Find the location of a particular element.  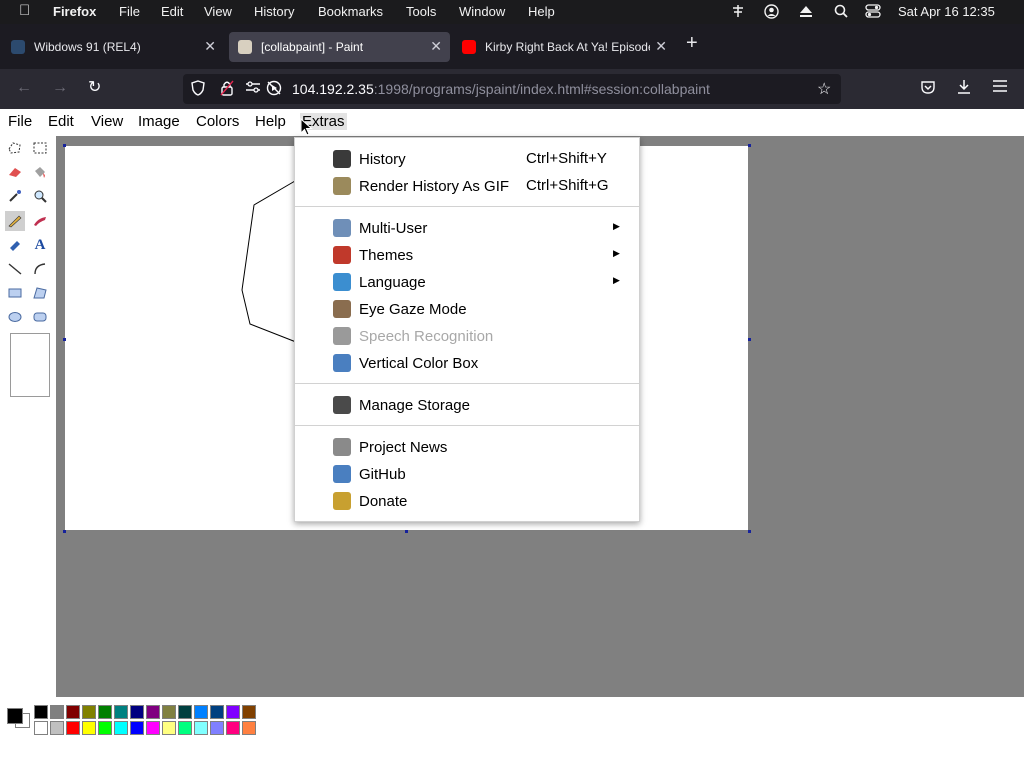

magnifier-icon is located at coordinates (40, 196).